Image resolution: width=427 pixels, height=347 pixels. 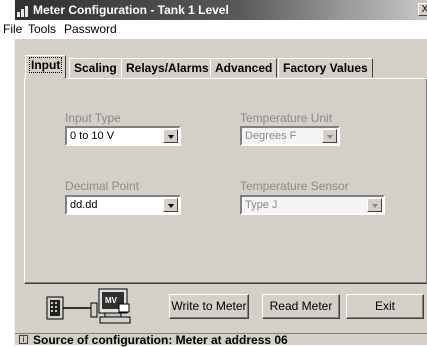 I want to click on action-bar: Write to Meter Read Meter Exit, so click(x=221, y=305).